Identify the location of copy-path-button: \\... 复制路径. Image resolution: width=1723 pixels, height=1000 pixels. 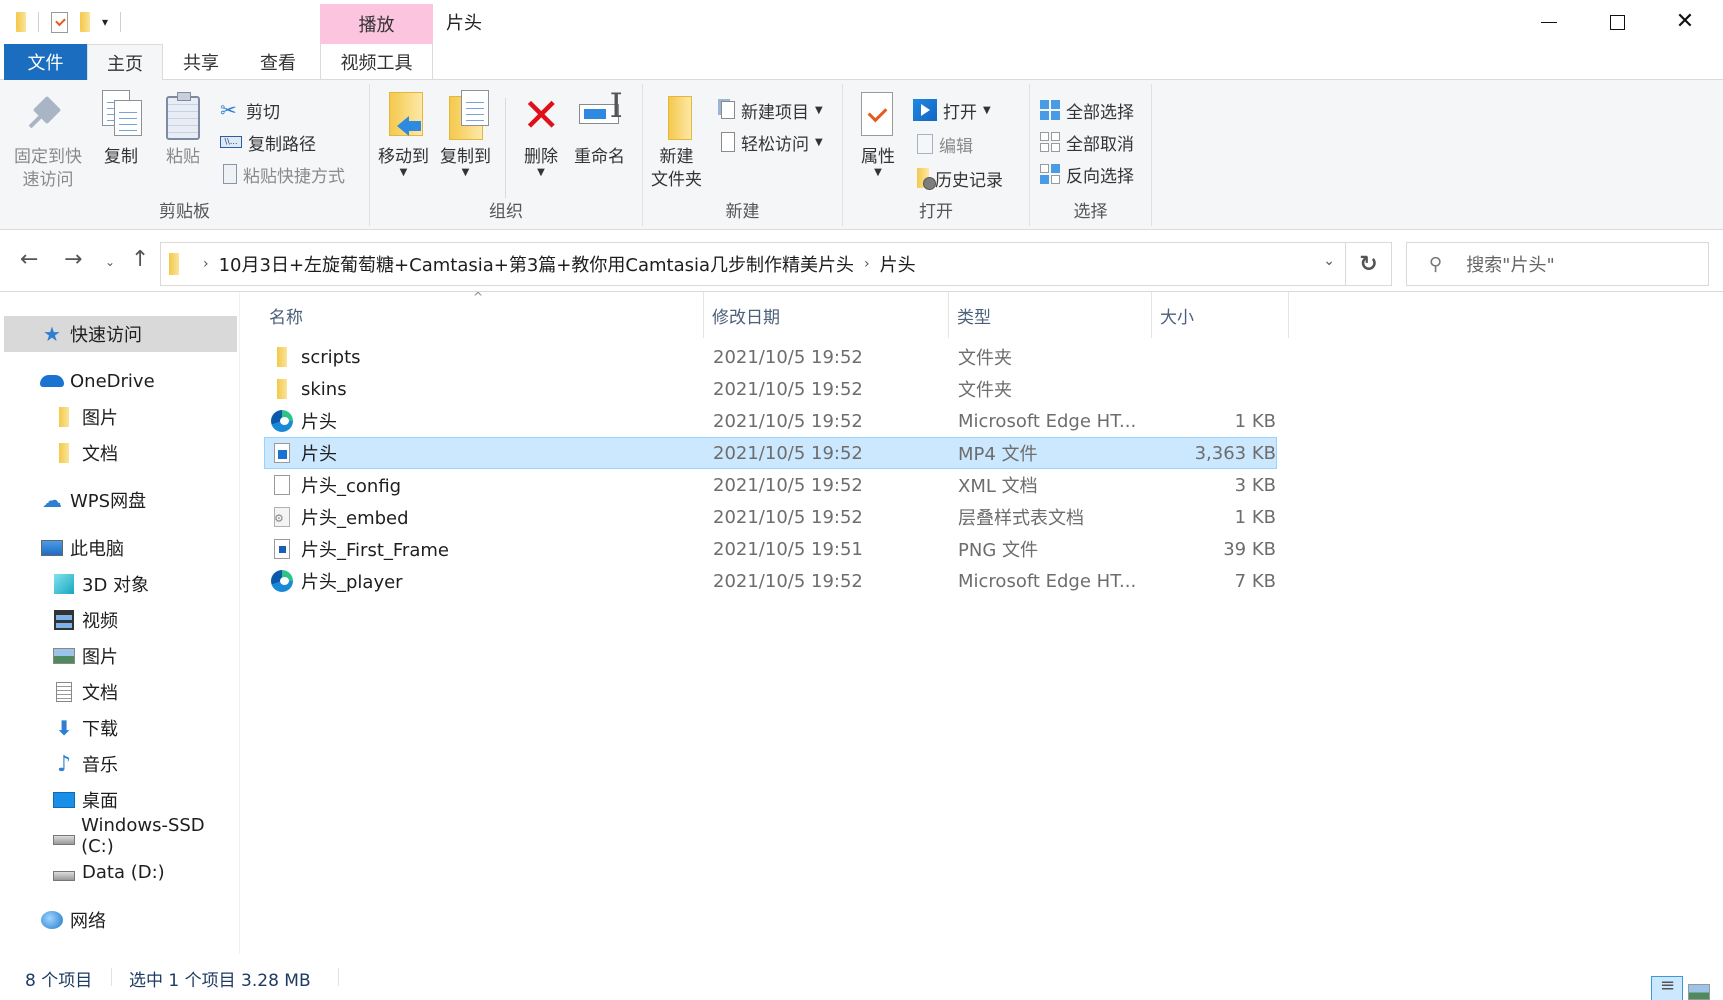
(268, 142).